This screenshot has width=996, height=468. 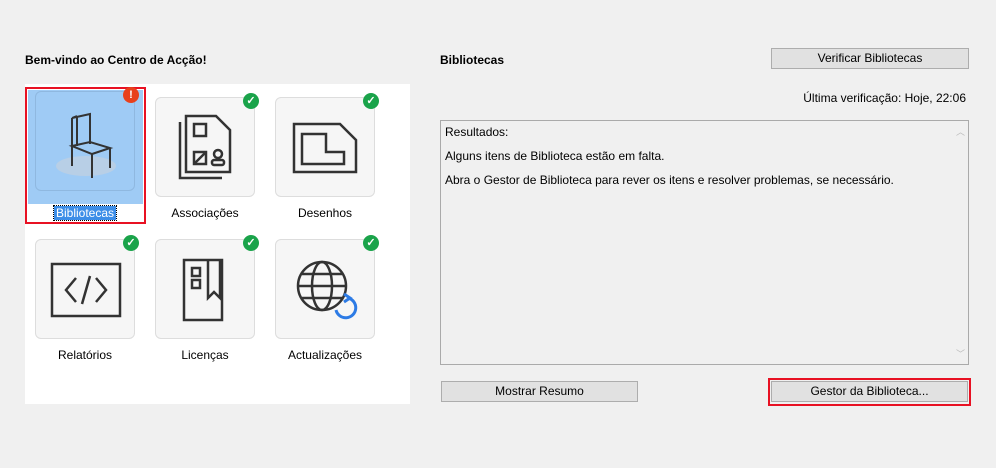 I want to click on drawing-icon, so click(x=325, y=148).